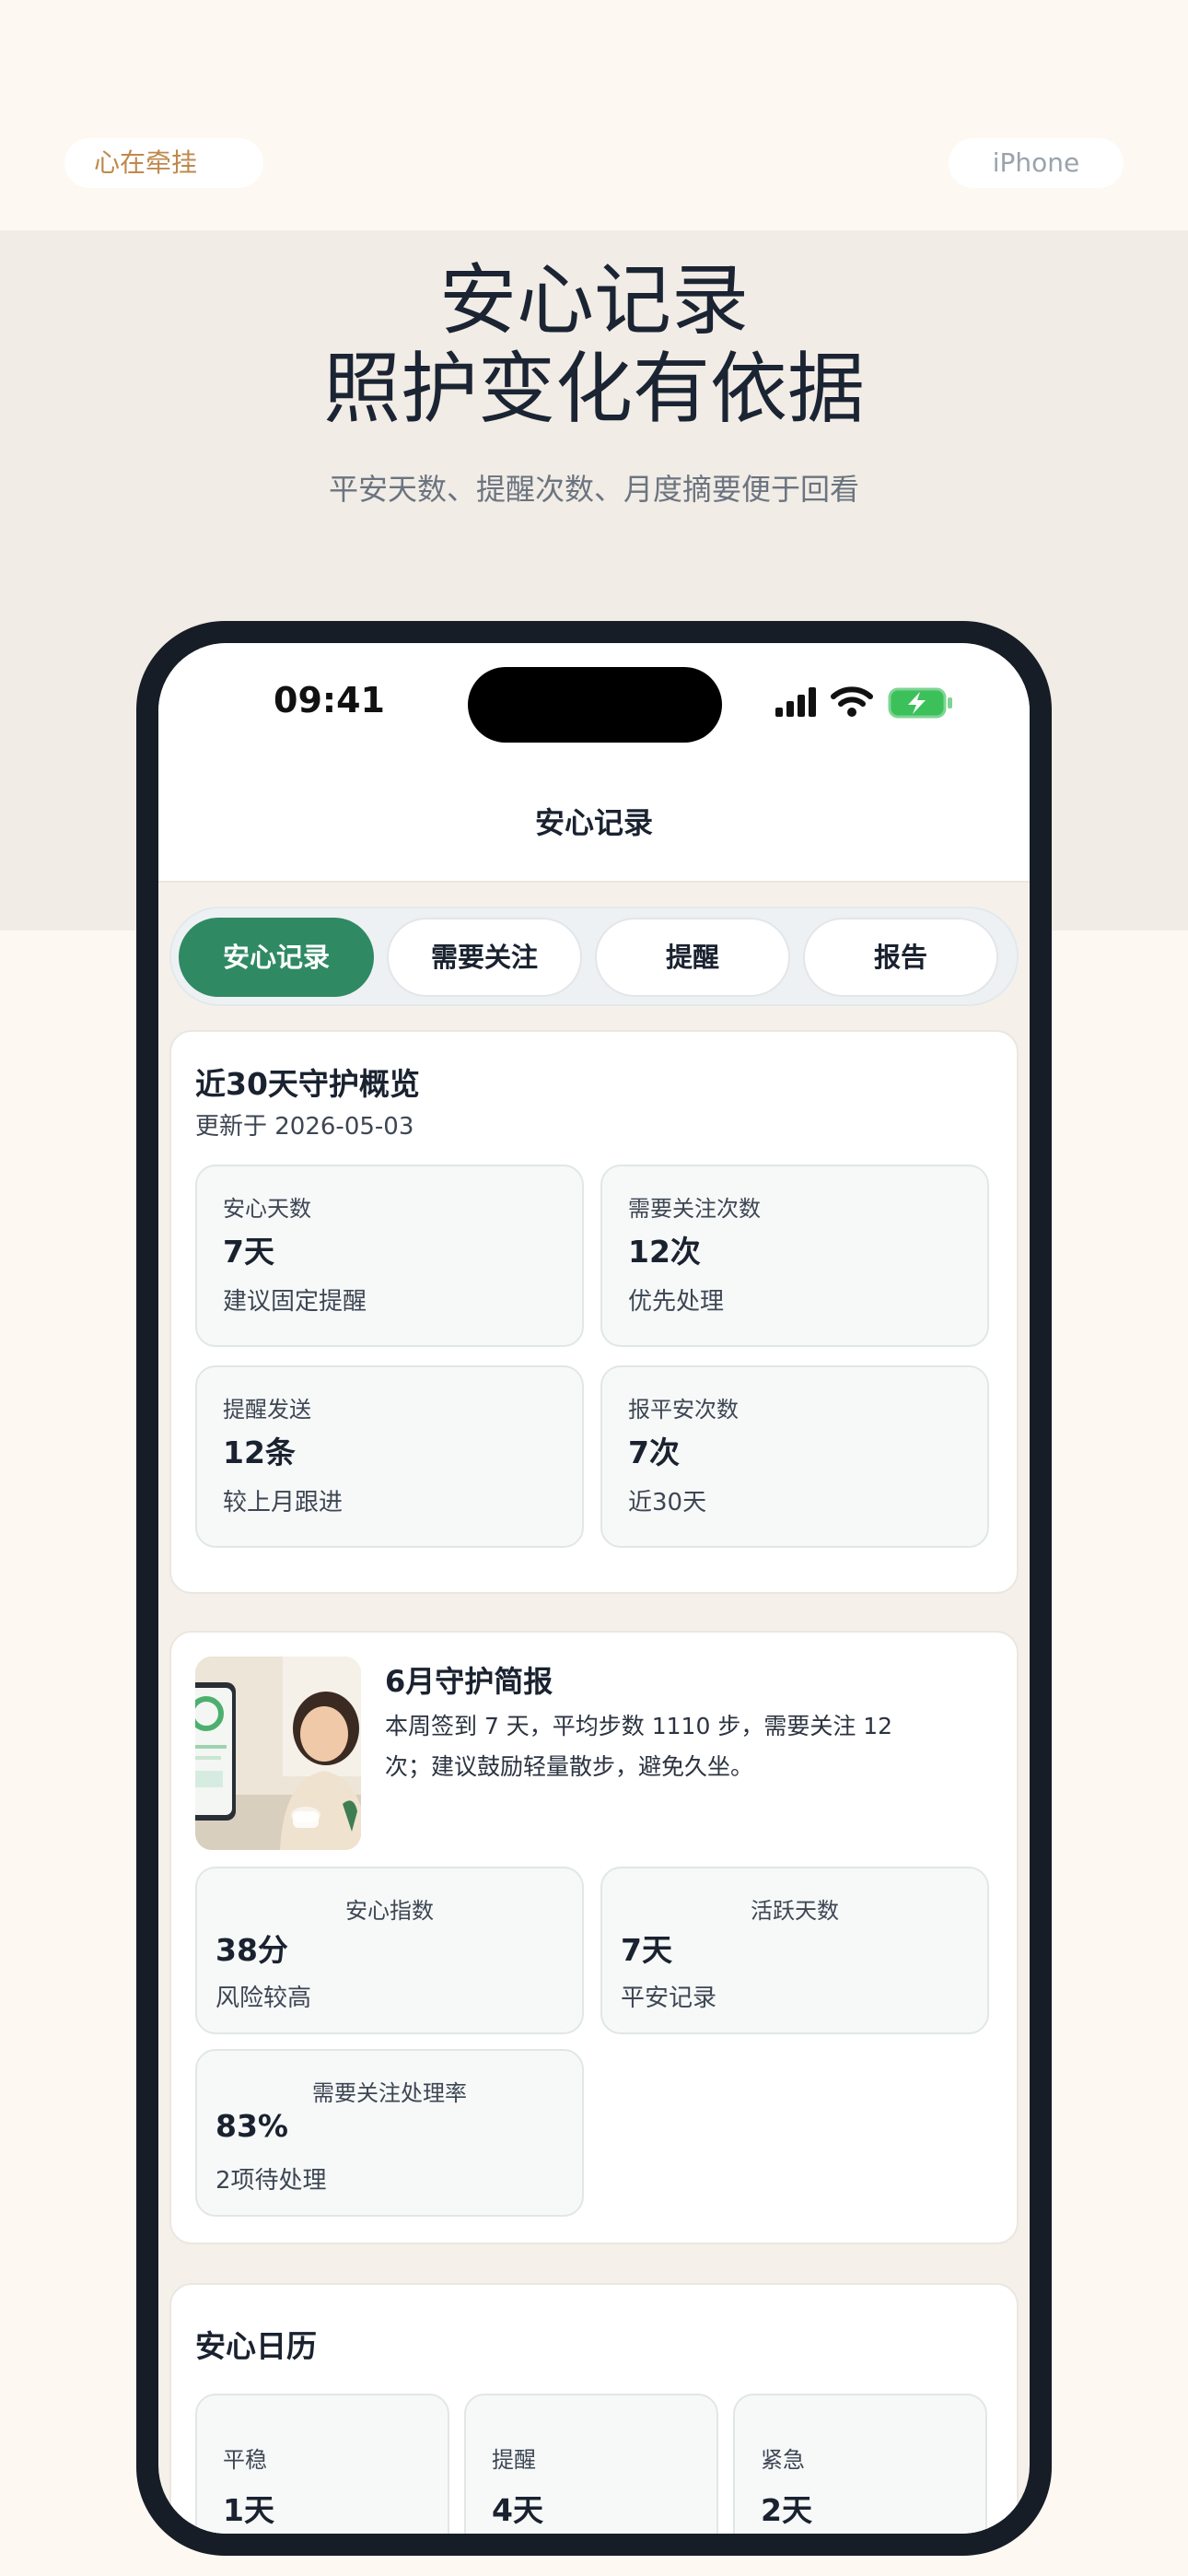  I want to click on calendar-title: 安心日历, so click(256, 2346).